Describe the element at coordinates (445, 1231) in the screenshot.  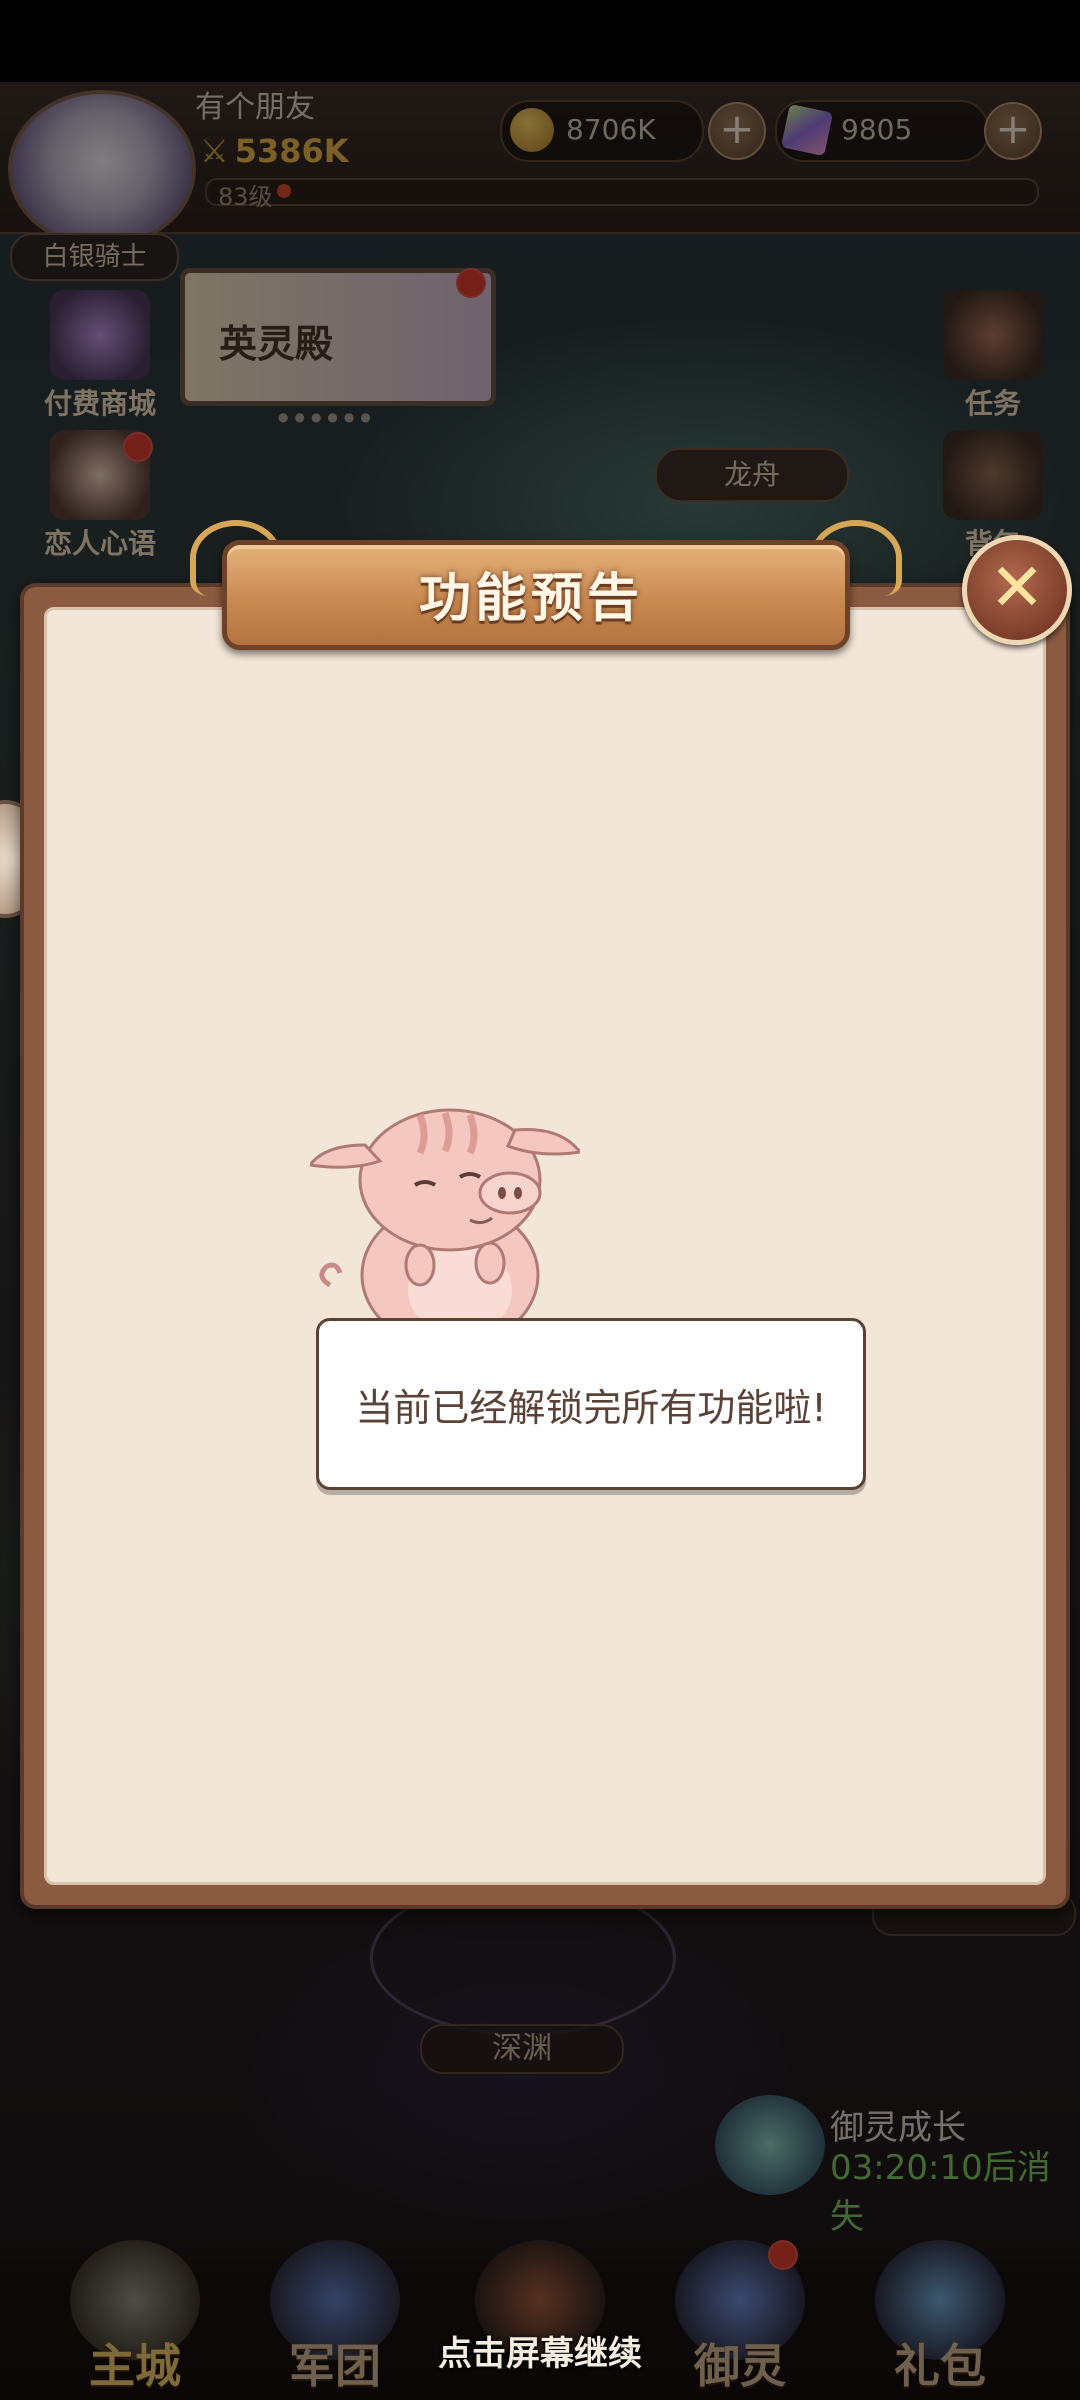
I see `pig-icon` at that location.